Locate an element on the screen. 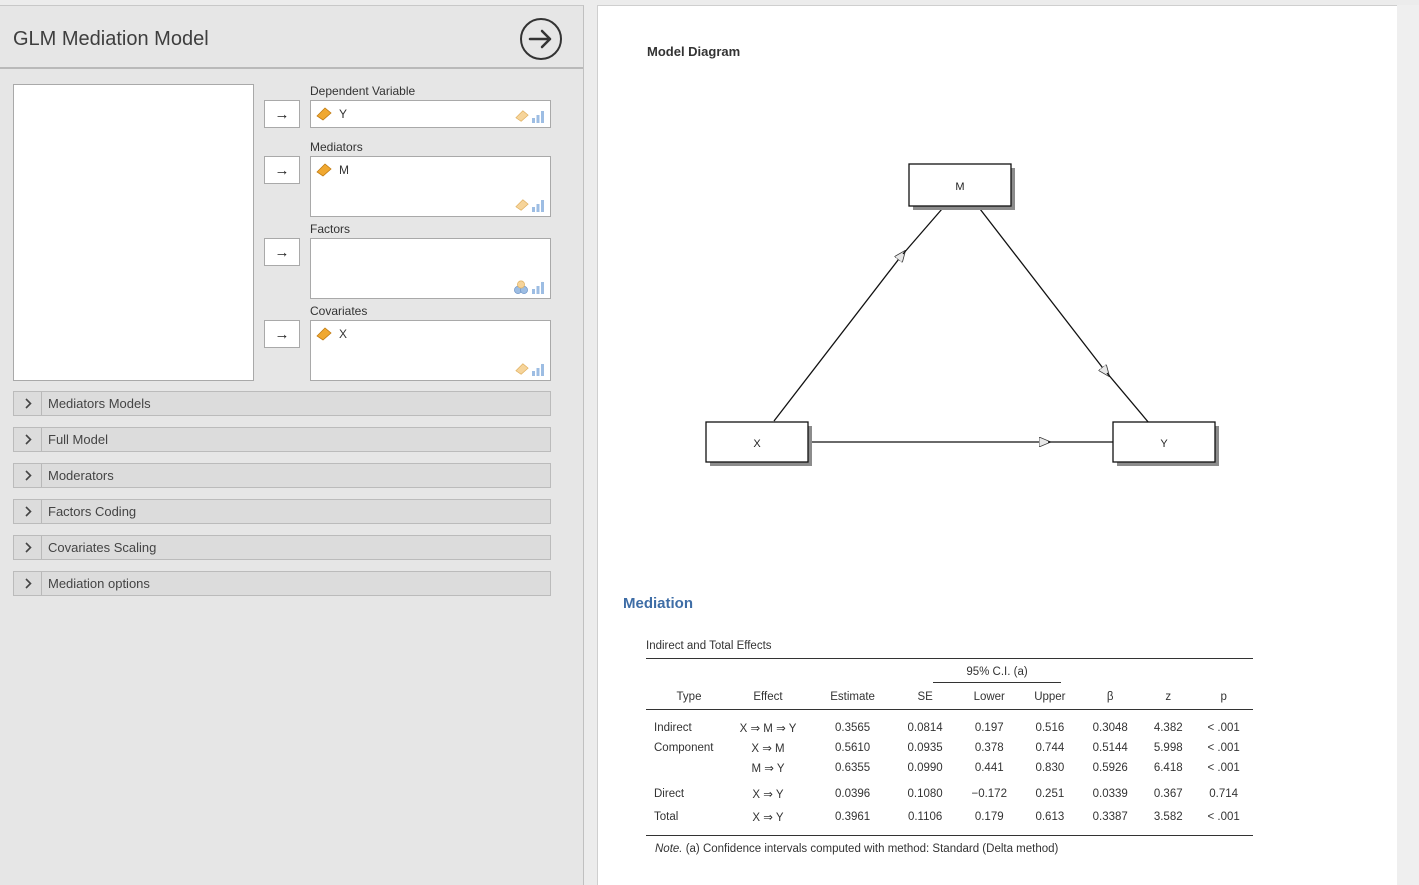 This screenshot has width=1419, height=885. mediation-heading: Mediation is located at coordinates (658, 603).